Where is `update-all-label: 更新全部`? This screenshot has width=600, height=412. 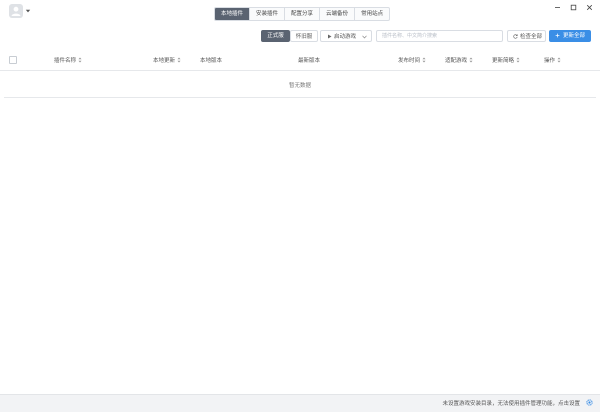
update-all-label: 更新全部 is located at coordinates (574, 36).